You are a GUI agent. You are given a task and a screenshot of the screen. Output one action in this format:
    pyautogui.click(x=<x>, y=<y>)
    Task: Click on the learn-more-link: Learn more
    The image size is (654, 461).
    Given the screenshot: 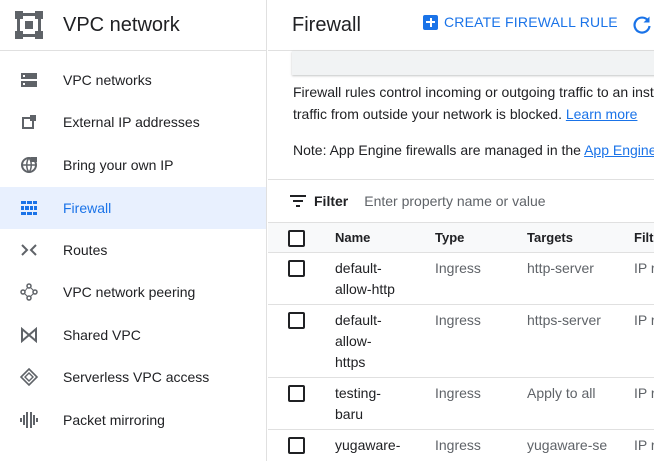 What is the action you would take?
    pyautogui.click(x=602, y=114)
    